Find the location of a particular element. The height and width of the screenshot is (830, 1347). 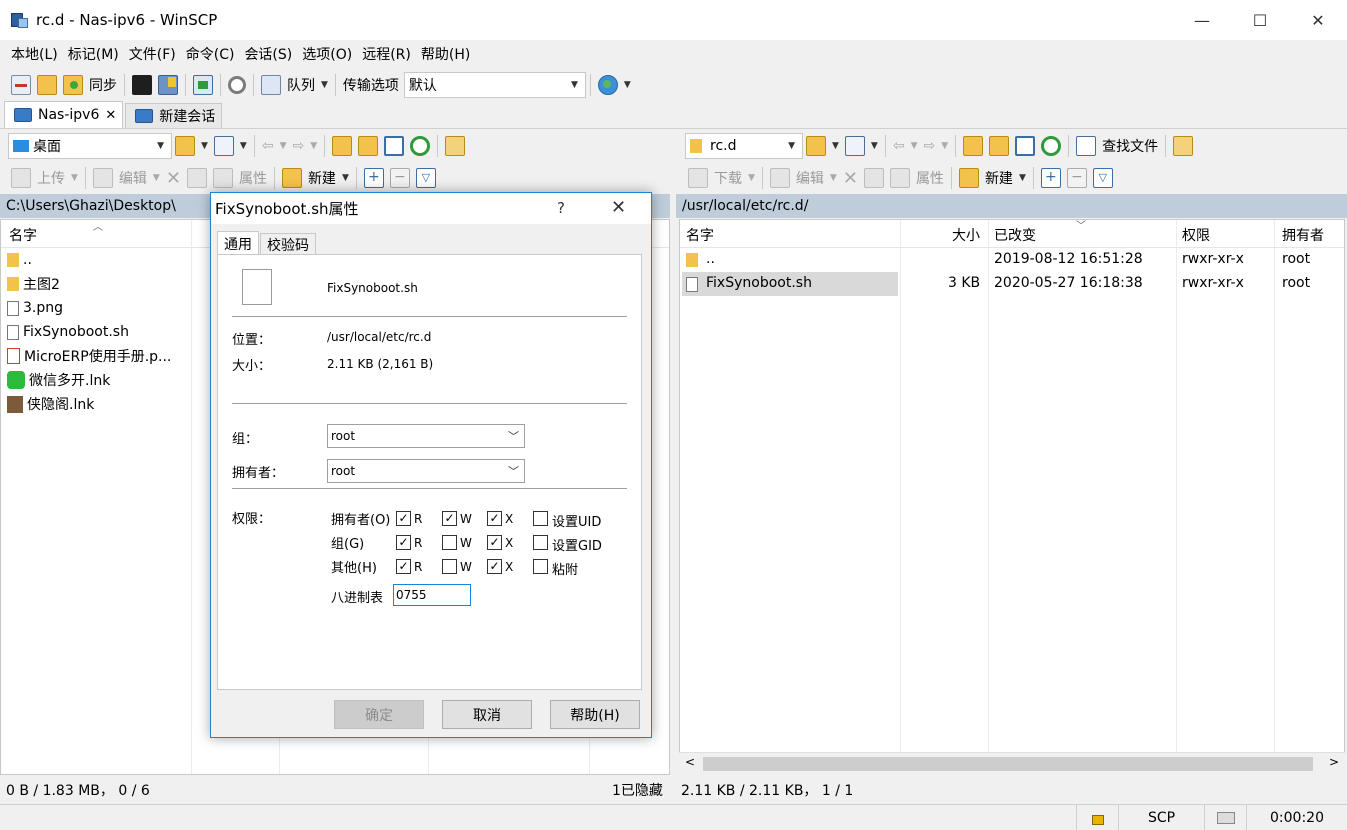

tab-general: 通用 is located at coordinates (238, 243).